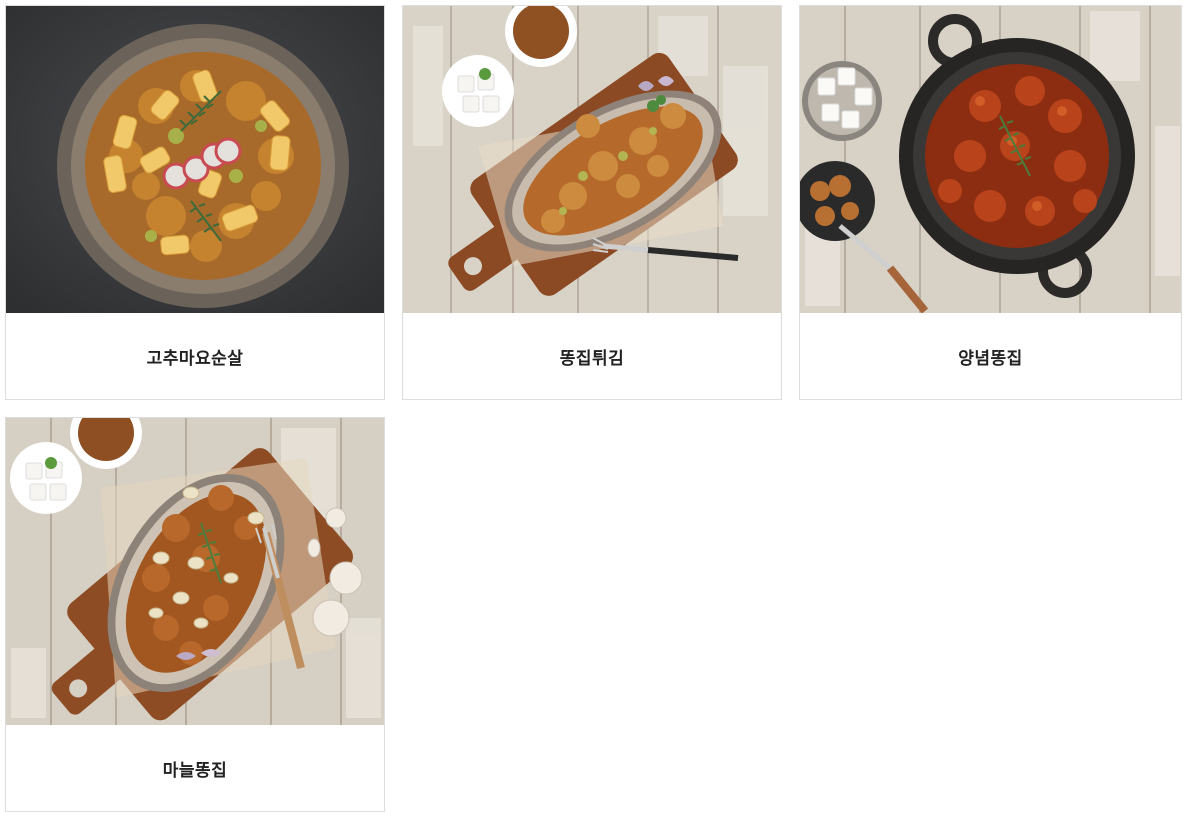 The image size is (1188, 820). I want to click on menu-item-name: 양념똥집, so click(990, 358).